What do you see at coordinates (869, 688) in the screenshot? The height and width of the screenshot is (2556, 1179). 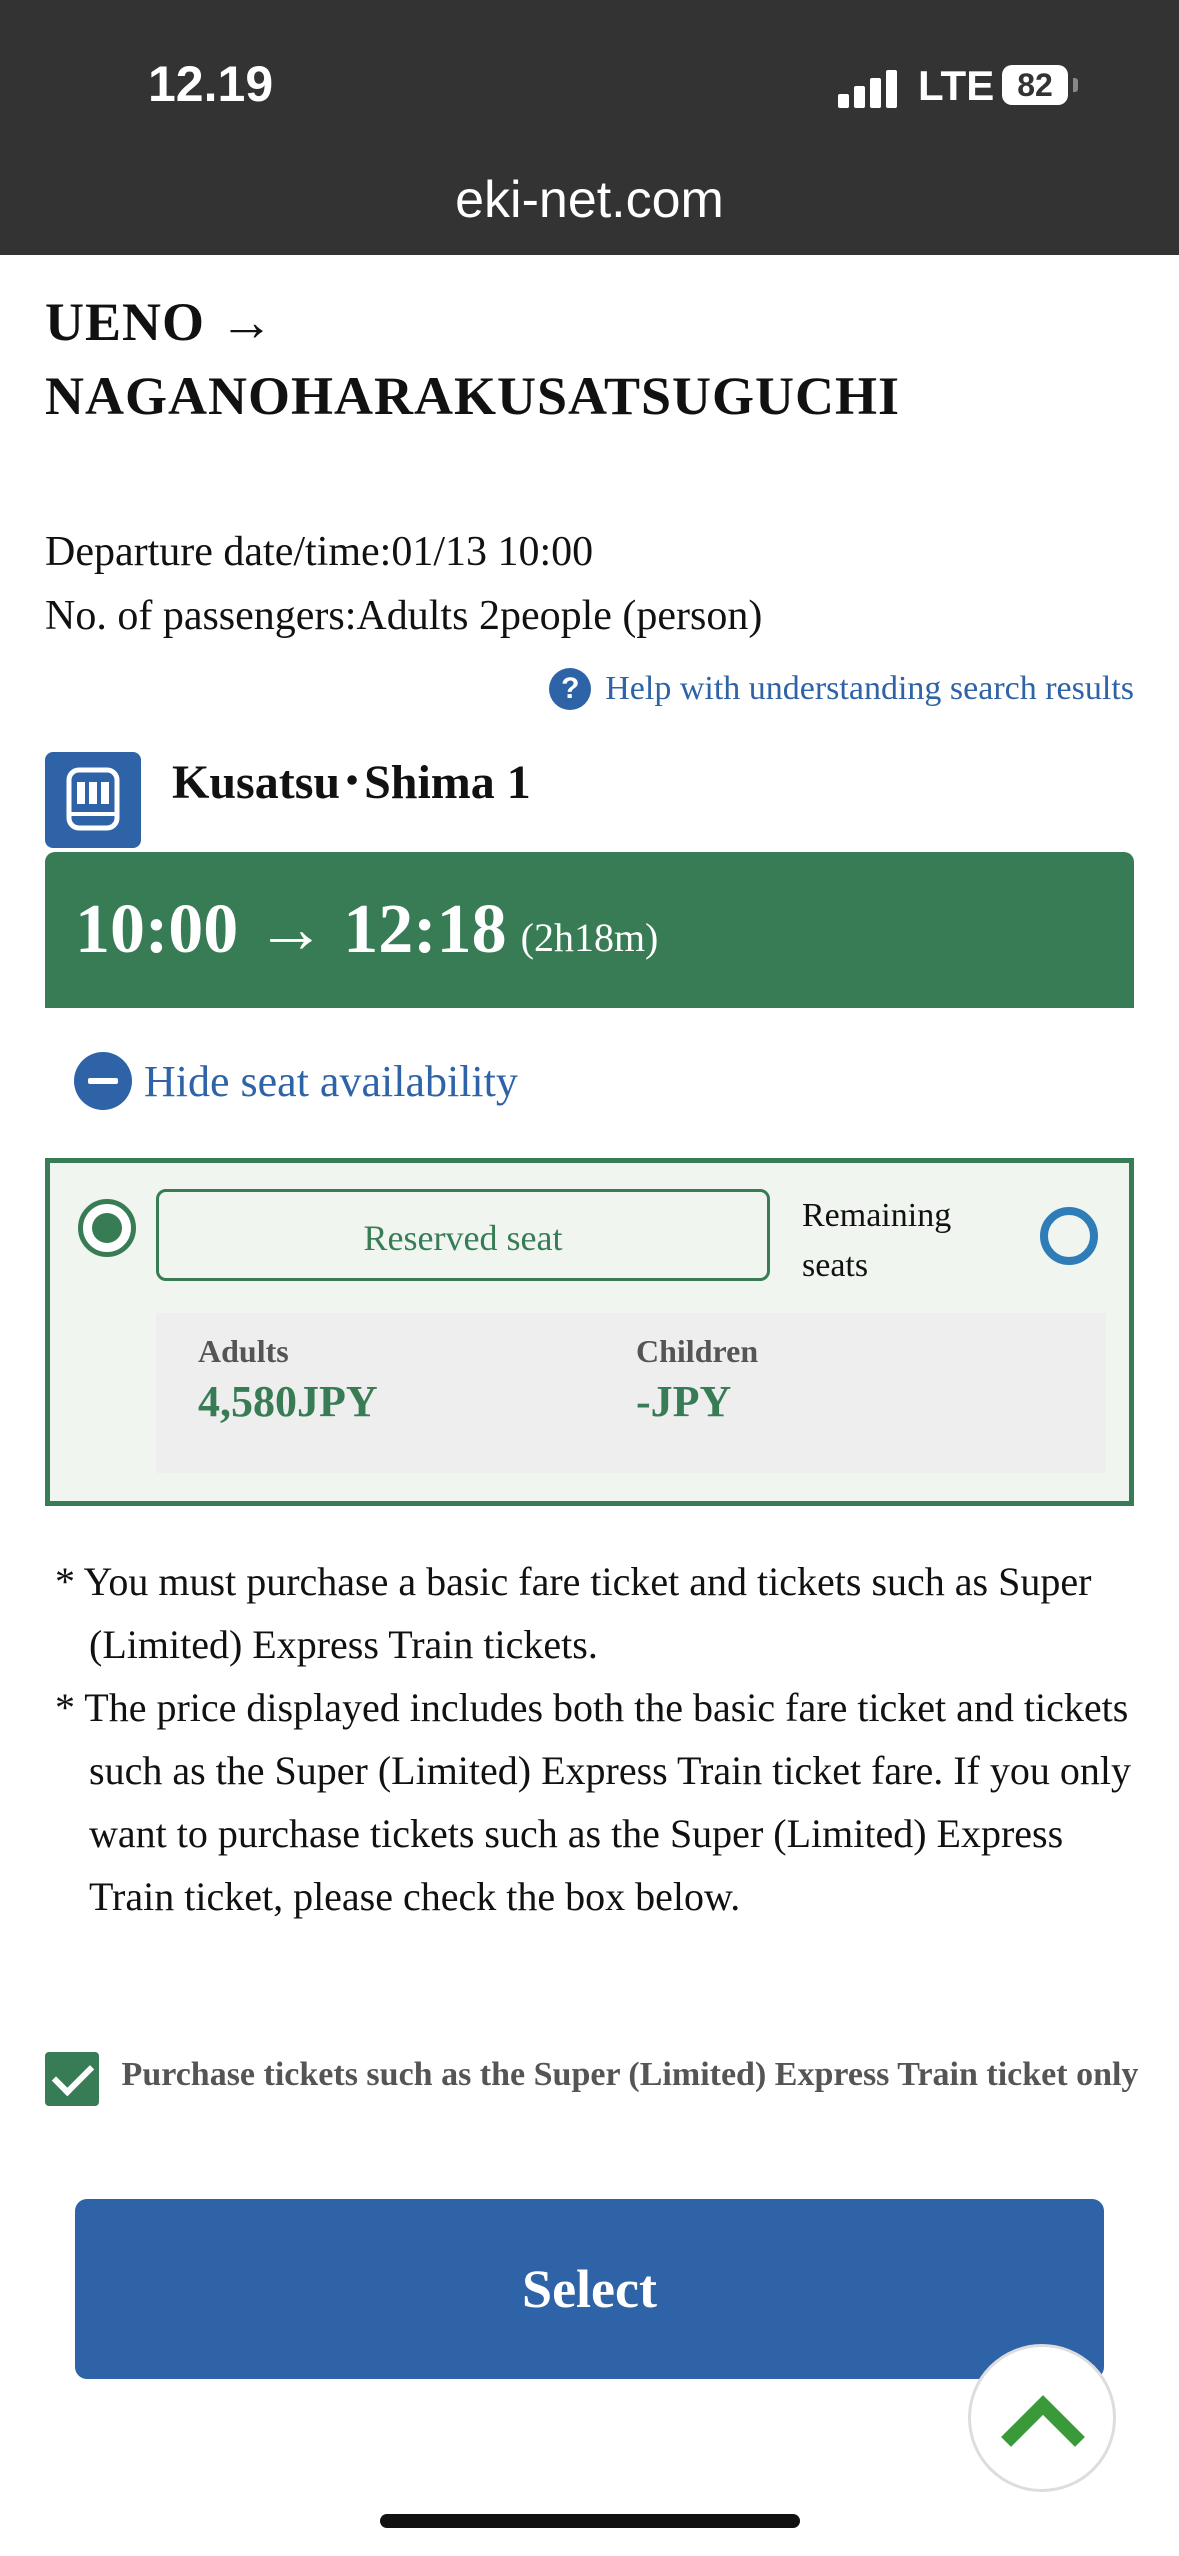 I see `help-link-label: Help with understanding search results` at bounding box center [869, 688].